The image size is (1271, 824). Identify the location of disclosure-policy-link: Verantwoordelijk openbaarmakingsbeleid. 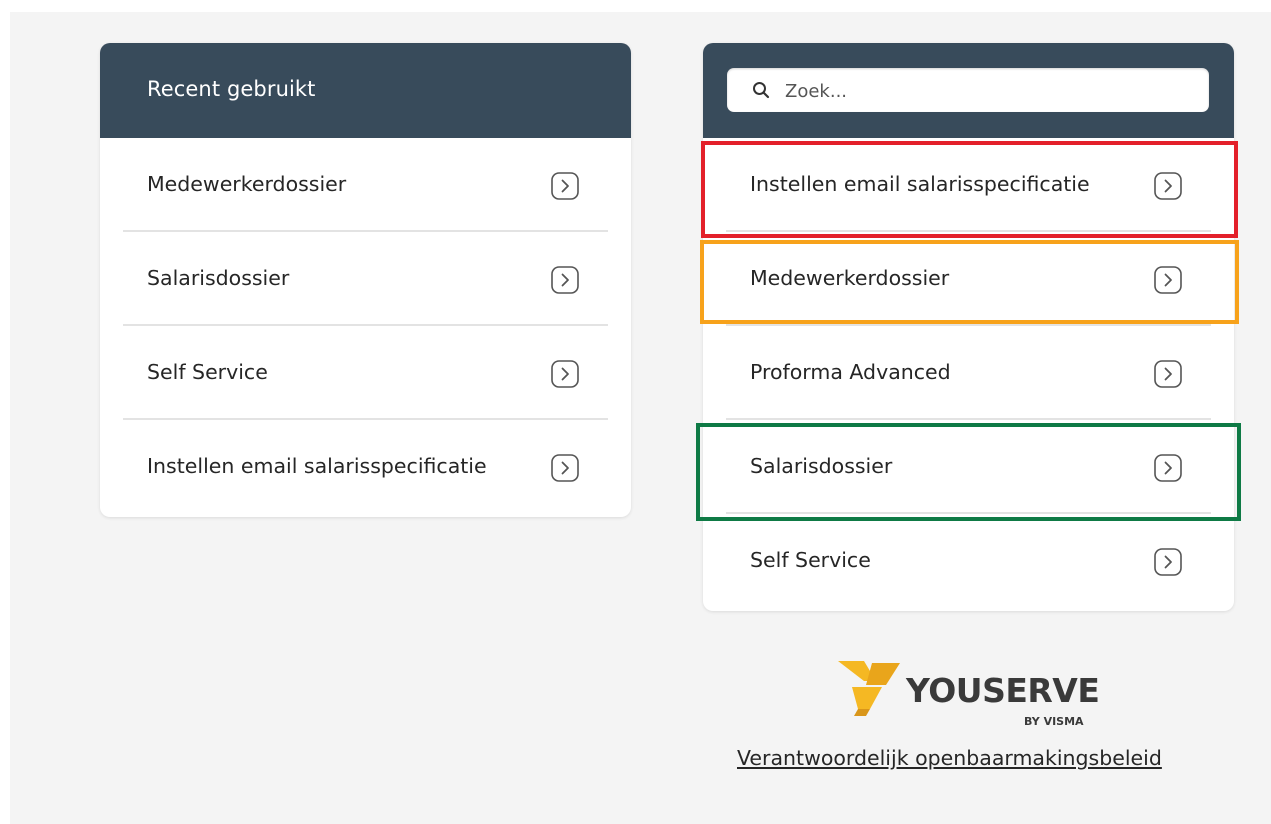
(949, 758).